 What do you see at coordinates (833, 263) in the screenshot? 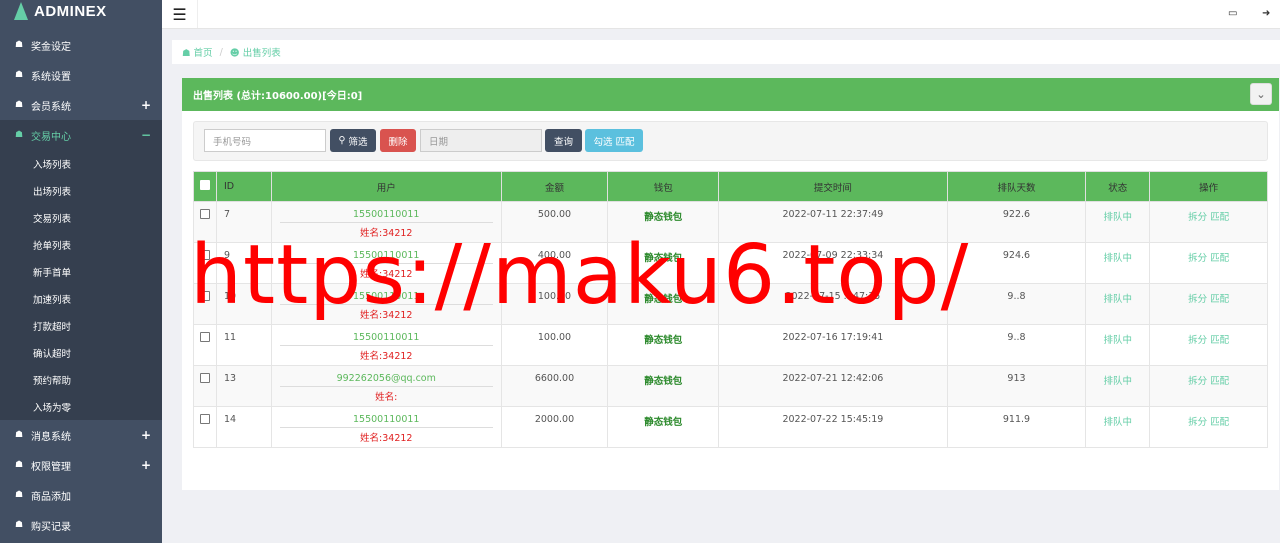
I see `cell-time: 2022-07-09 22:33:34` at bounding box center [833, 263].